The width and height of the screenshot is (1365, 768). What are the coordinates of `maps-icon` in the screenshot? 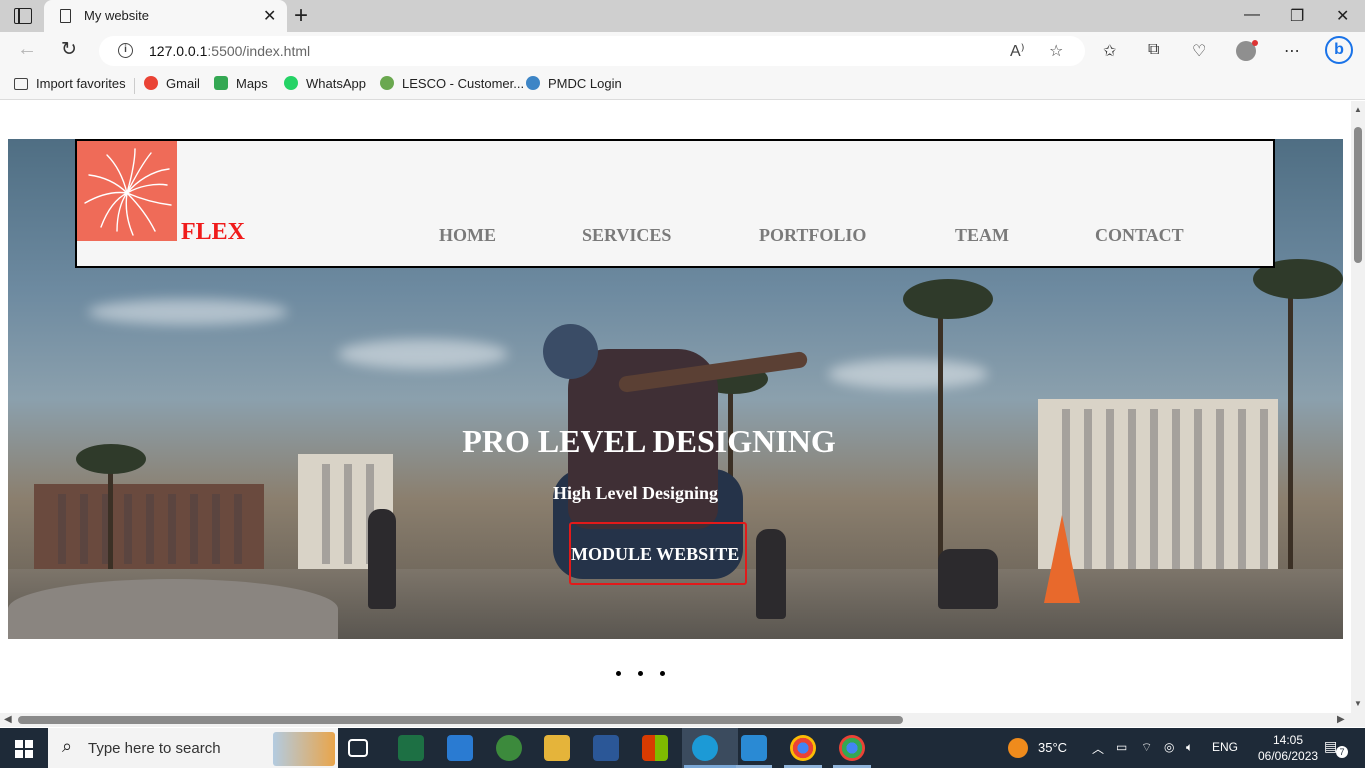 It's located at (221, 83).